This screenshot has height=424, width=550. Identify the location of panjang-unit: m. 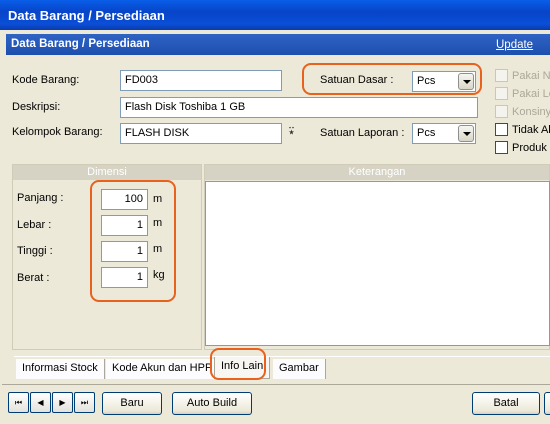
(158, 199).